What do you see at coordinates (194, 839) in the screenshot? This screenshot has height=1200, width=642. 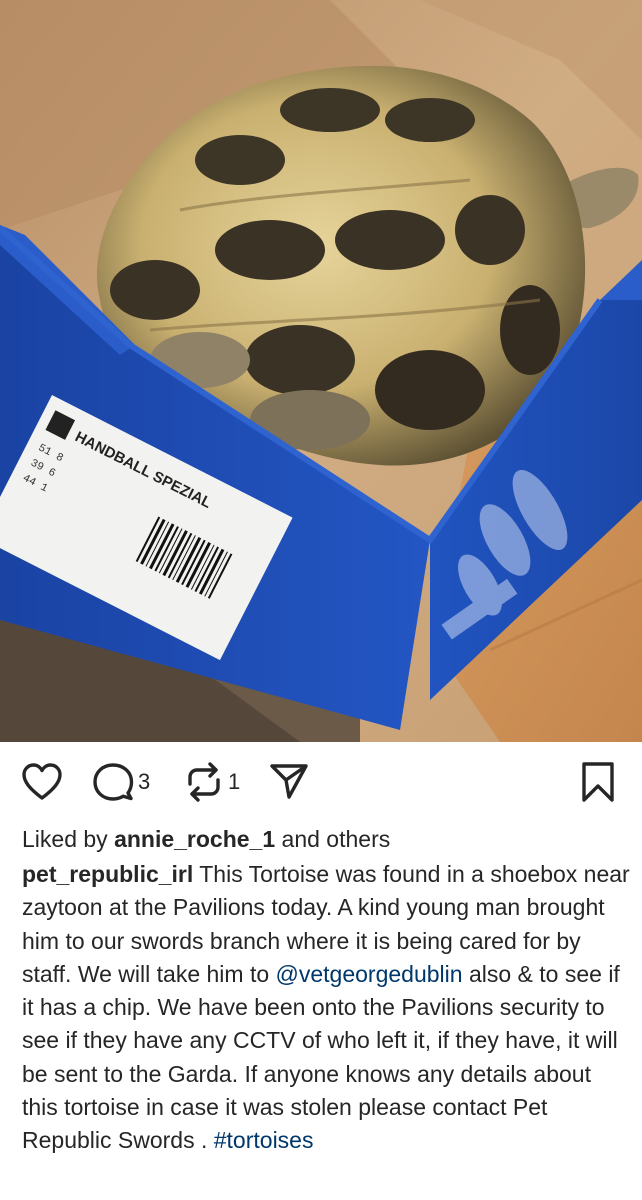 I see `liked-by-user-link: annie_roche_1` at bounding box center [194, 839].